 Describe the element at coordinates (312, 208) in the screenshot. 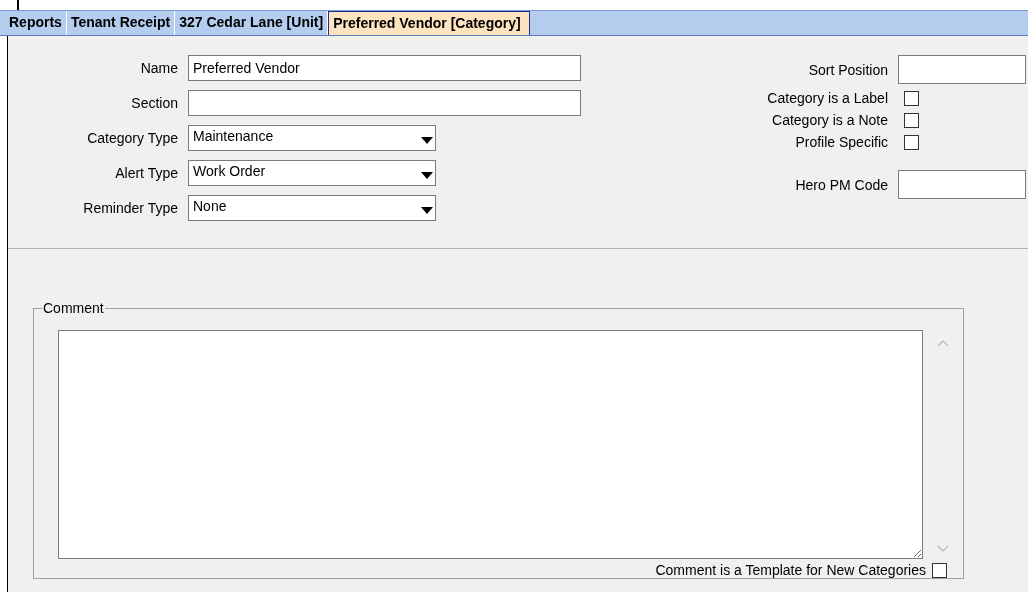

I see `dropdown: None` at that location.